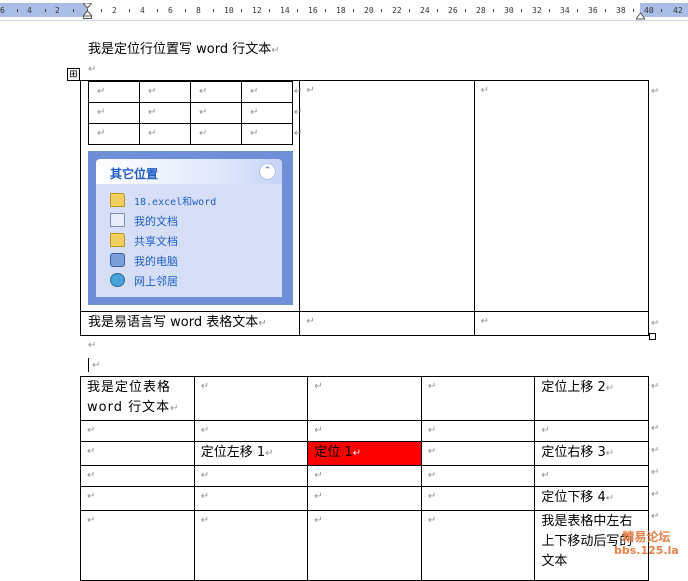 This screenshot has width=688, height=581. Describe the element at coordinates (344, 20) in the screenshot. I see `ruler-divider` at that location.